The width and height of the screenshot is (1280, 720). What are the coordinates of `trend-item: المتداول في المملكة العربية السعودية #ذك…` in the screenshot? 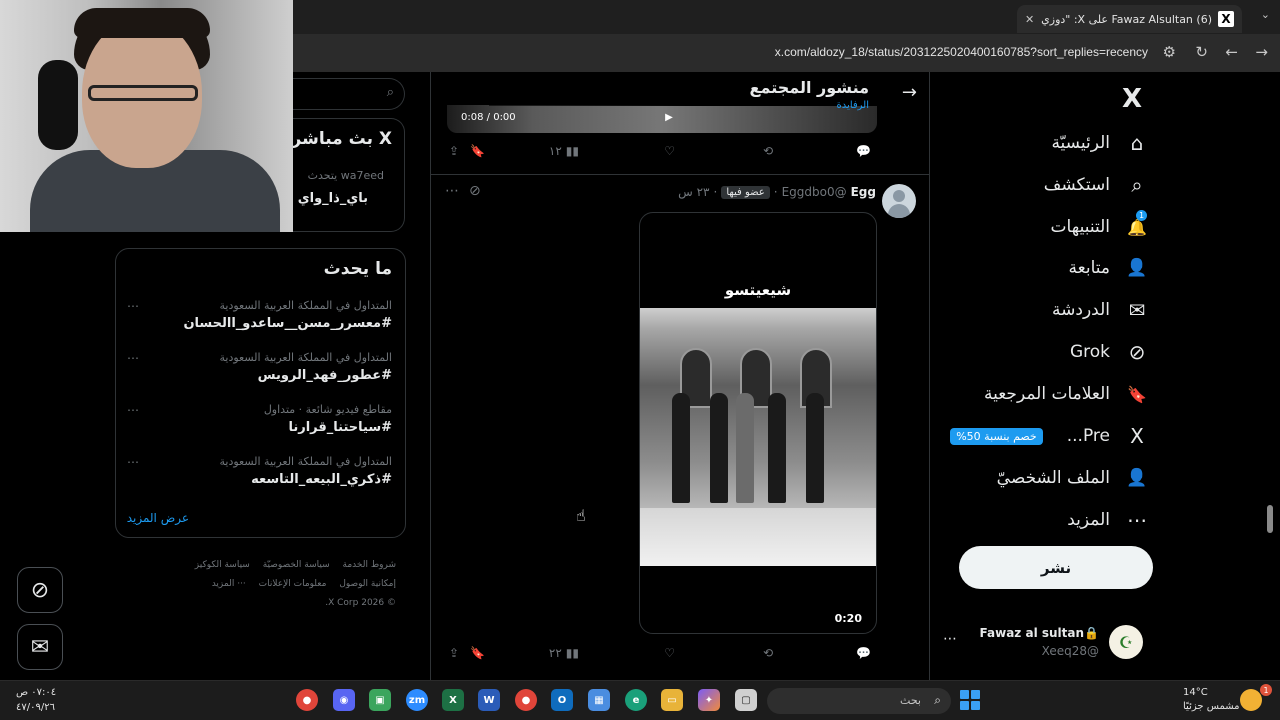 It's located at (259, 475).